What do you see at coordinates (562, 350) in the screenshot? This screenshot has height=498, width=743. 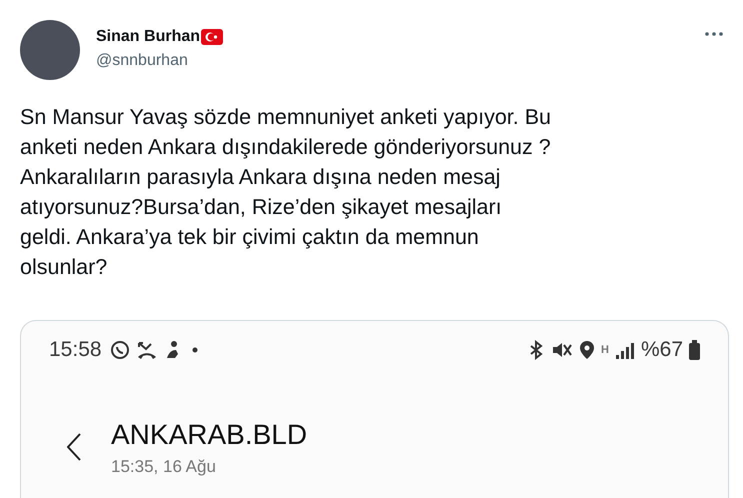 I see `mute-icon` at bounding box center [562, 350].